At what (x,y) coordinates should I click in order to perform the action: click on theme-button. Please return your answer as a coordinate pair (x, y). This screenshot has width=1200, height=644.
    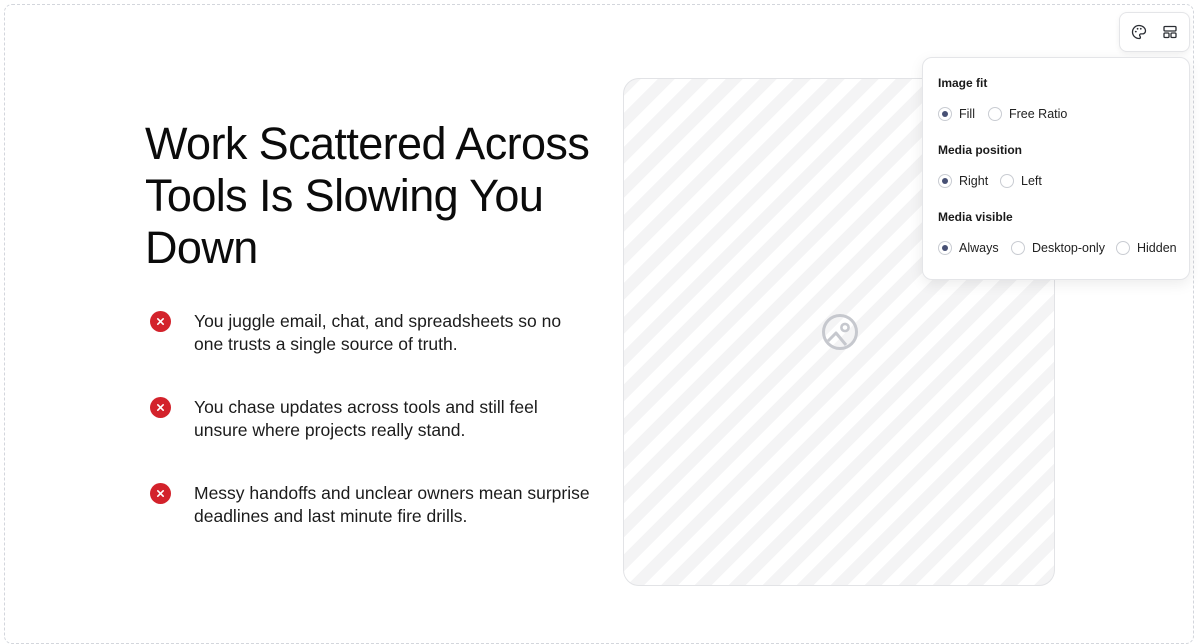
    Looking at the image, I should click on (1139, 32).